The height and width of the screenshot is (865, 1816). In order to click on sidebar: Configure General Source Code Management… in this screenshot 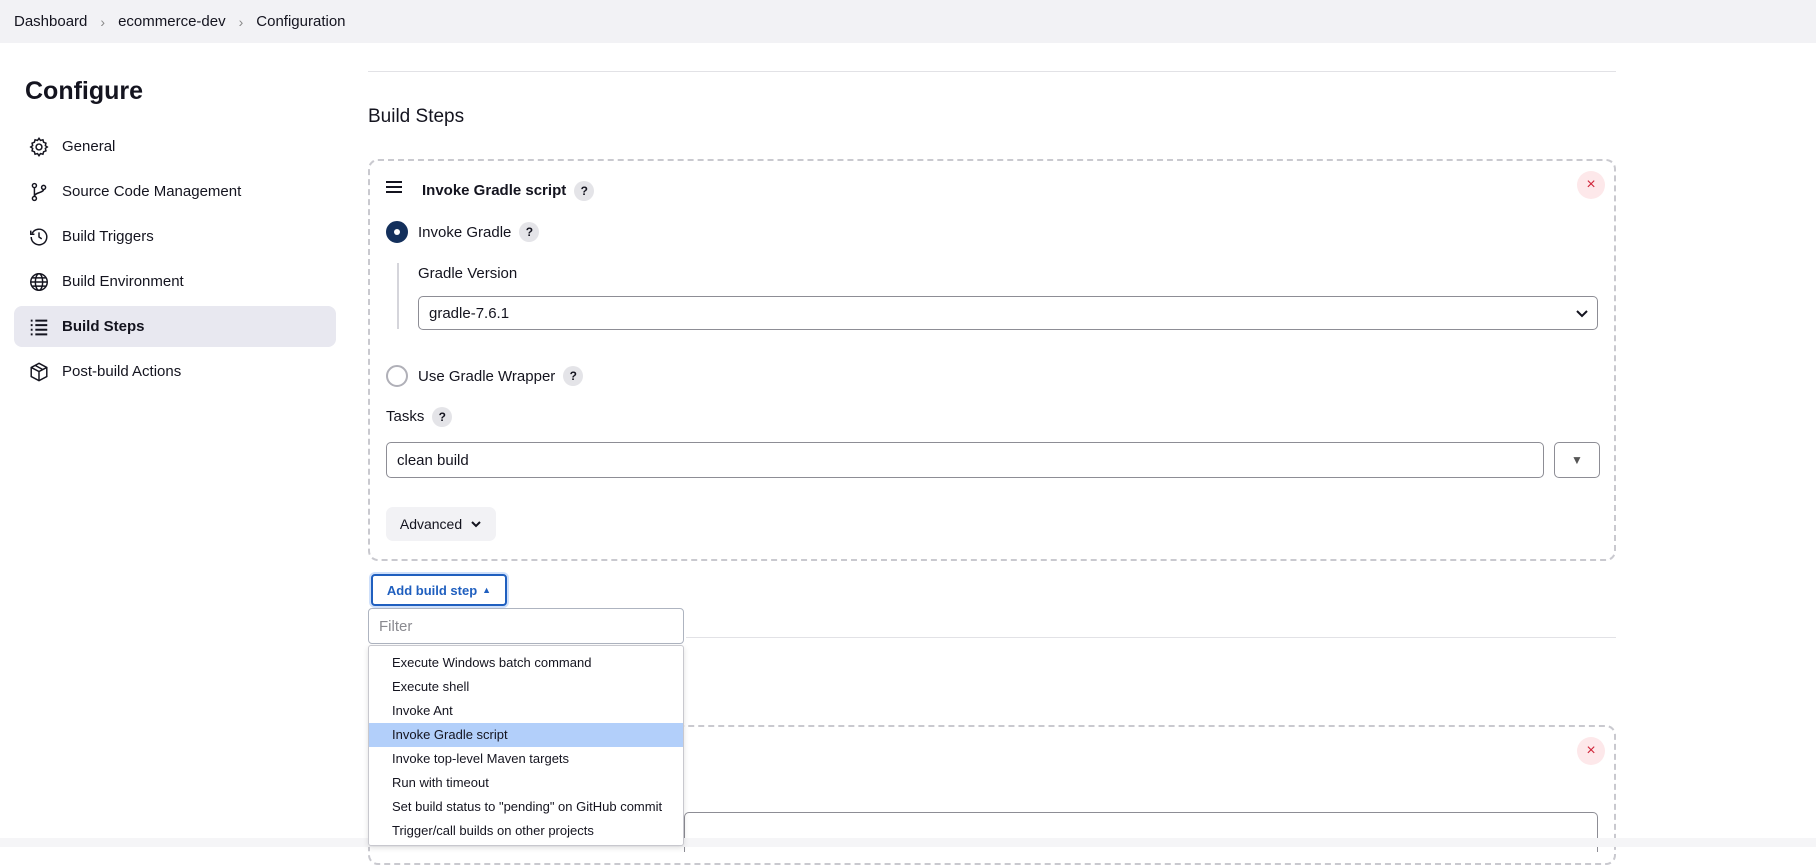, I will do `click(175, 219)`.